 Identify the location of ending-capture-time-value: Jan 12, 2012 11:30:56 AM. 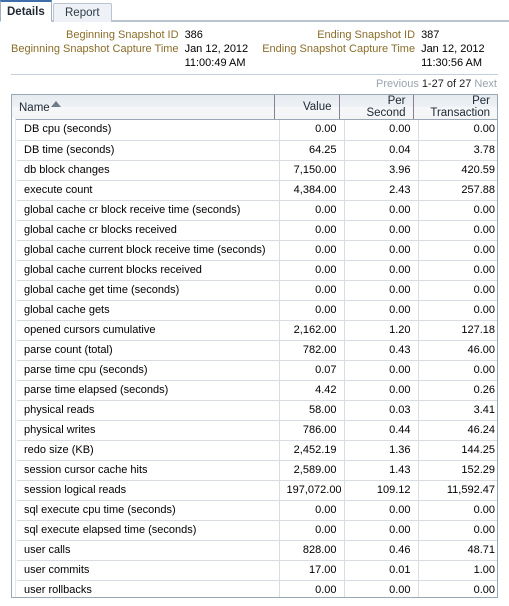
(460, 56).